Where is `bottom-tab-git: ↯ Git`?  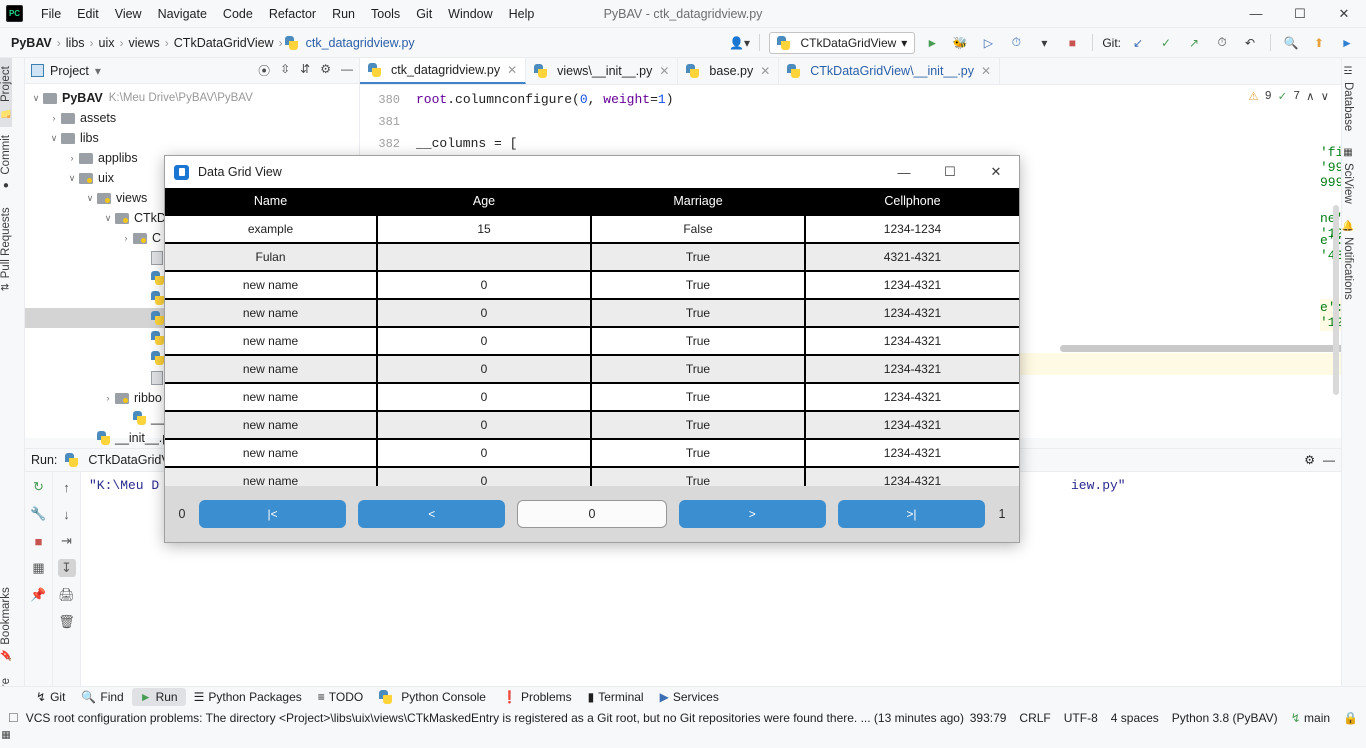 bottom-tab-git: ↯ Git is located at coordinates (50, 697).